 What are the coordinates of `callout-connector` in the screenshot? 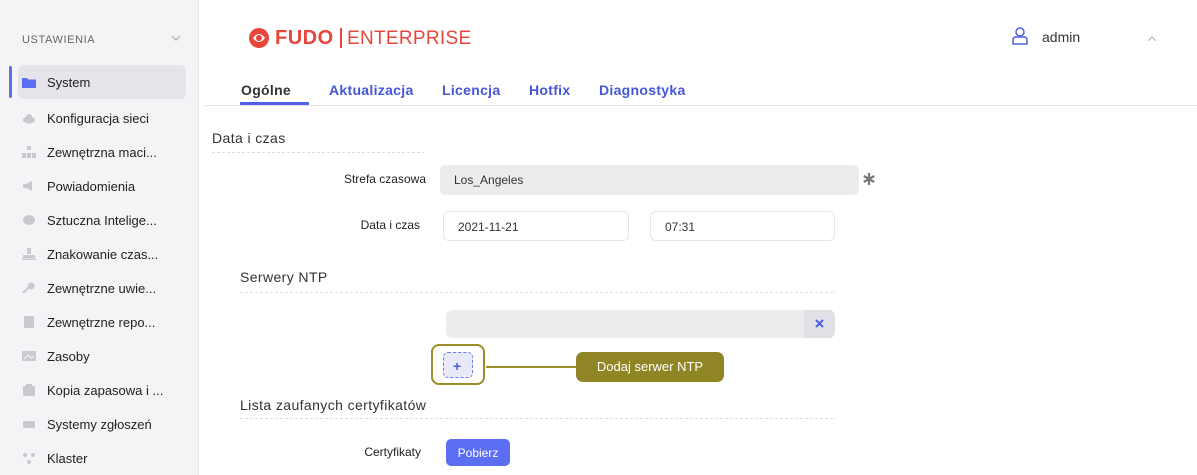 It's located at (532, 367).